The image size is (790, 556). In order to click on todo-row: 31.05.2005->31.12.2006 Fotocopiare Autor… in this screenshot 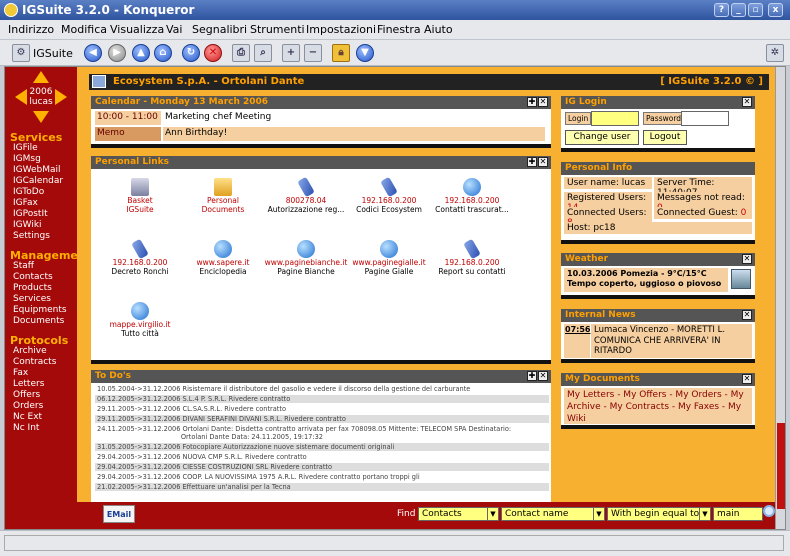, I will do `click(322, 447)`.